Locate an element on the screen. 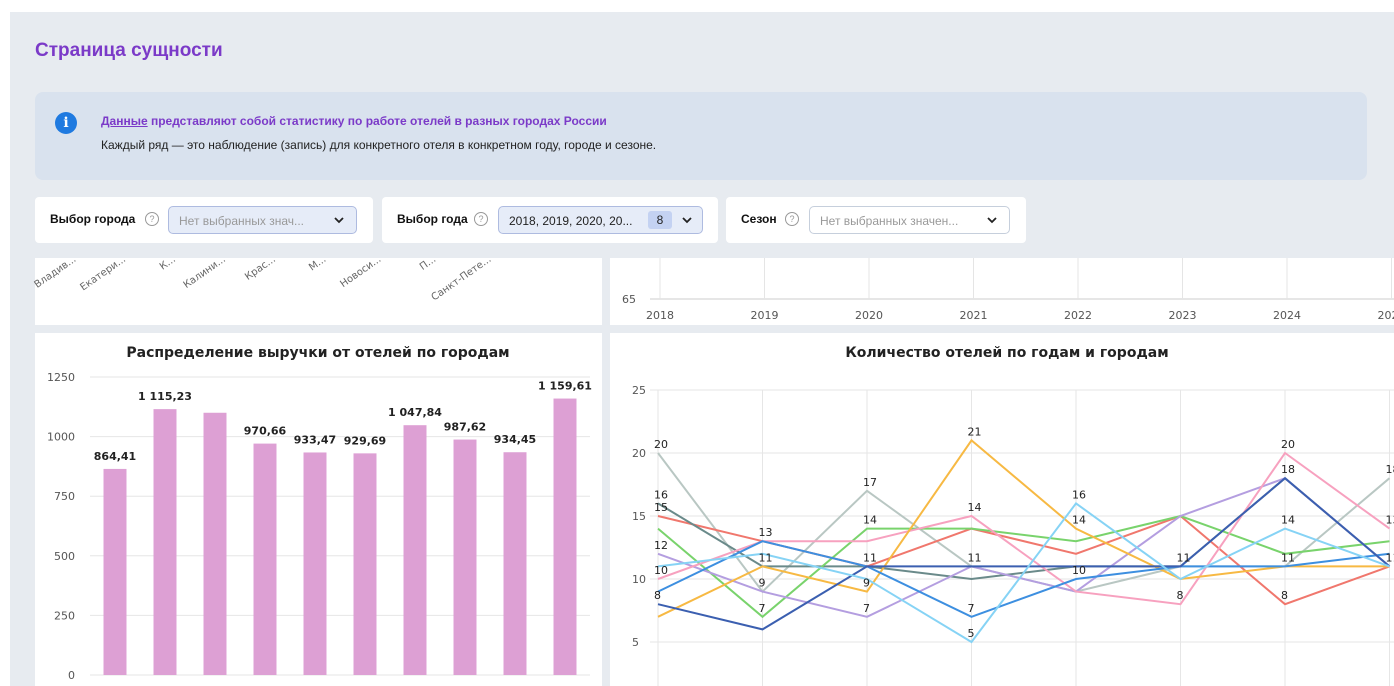  y-tick-label: 750 is located at coordinates (64, 496).